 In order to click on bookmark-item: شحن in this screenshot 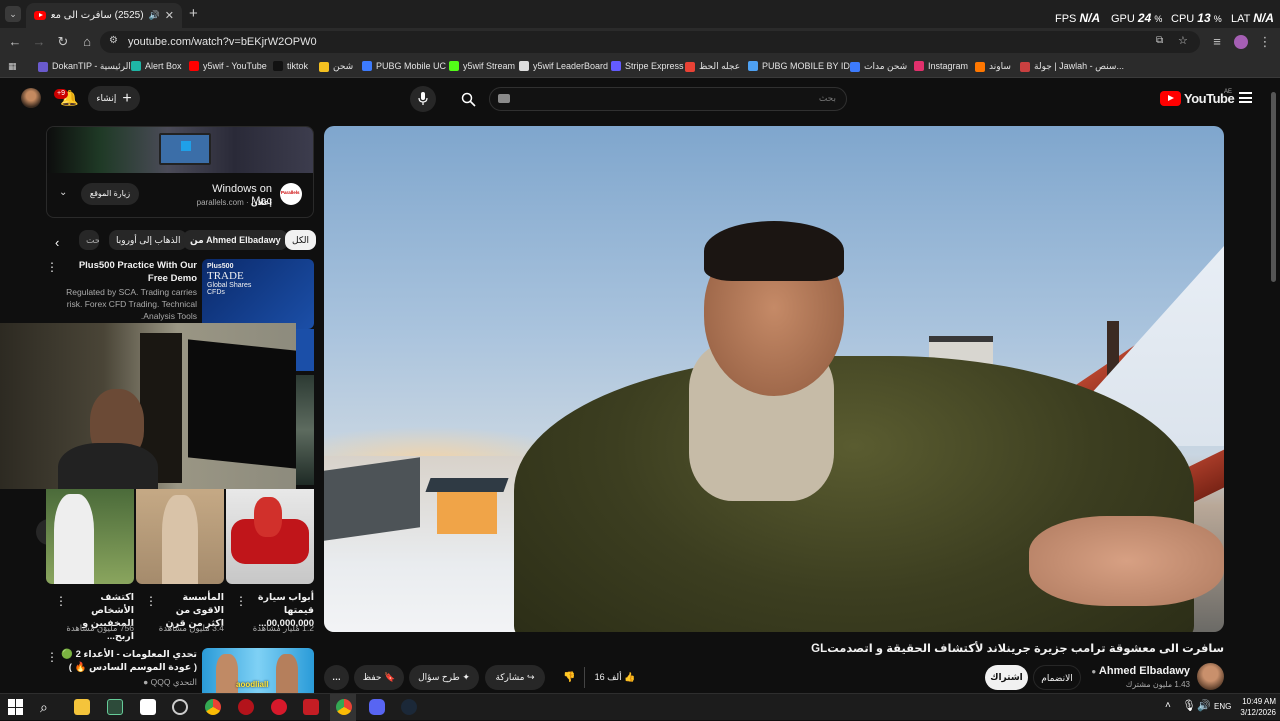, I will do `click(336, 66)`.